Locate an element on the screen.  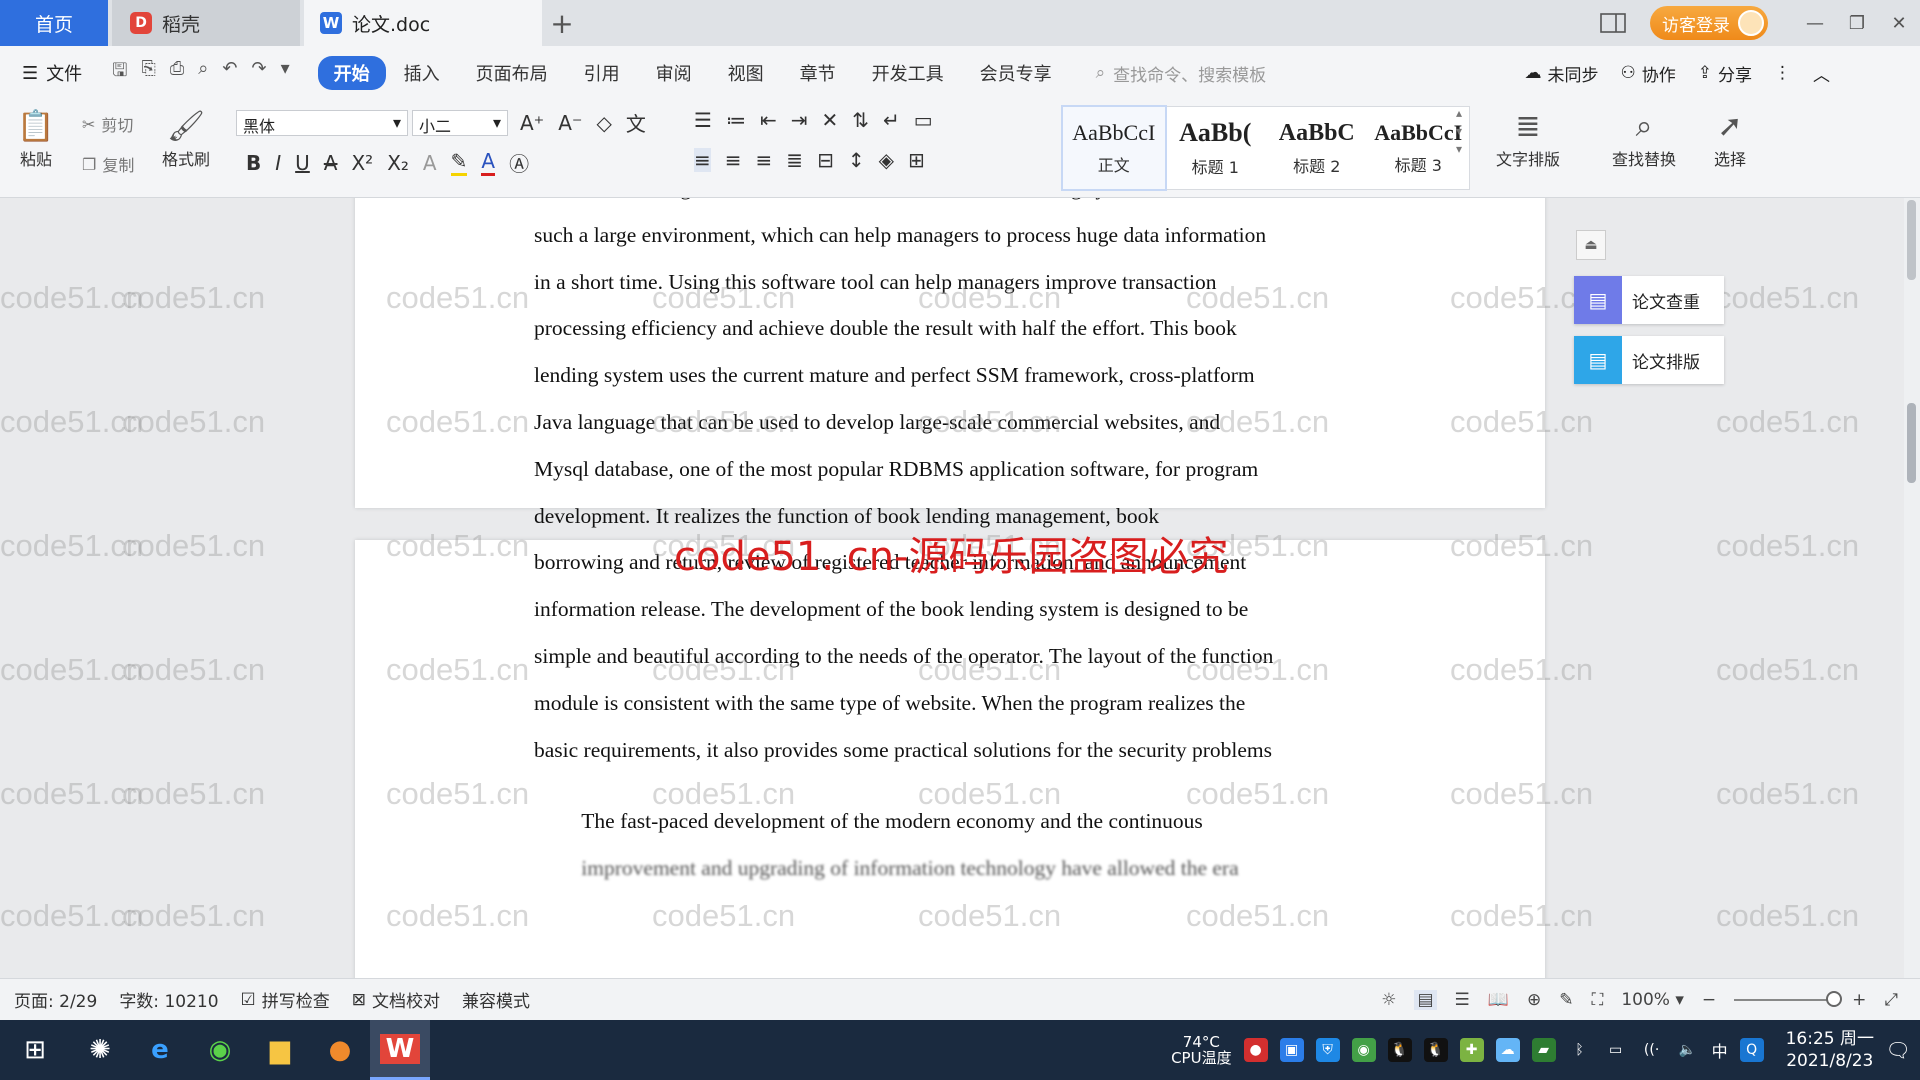
output-pdf-icon: ⎘ is located at coordinates (148, 73).